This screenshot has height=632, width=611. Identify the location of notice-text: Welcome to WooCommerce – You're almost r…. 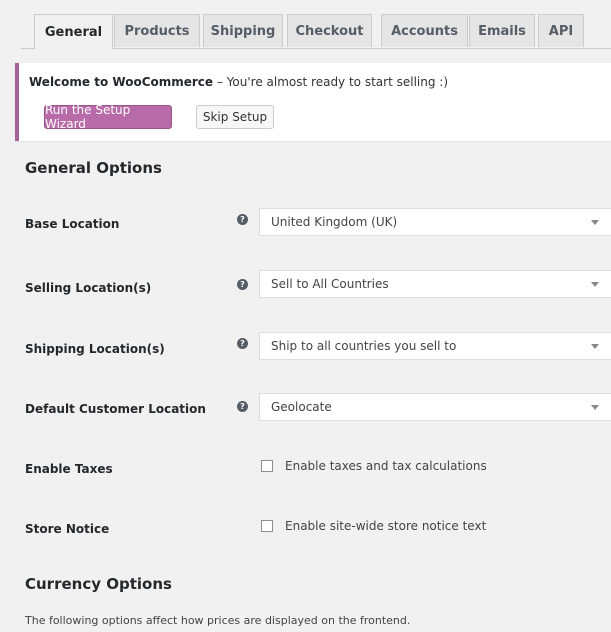
(238, 82).